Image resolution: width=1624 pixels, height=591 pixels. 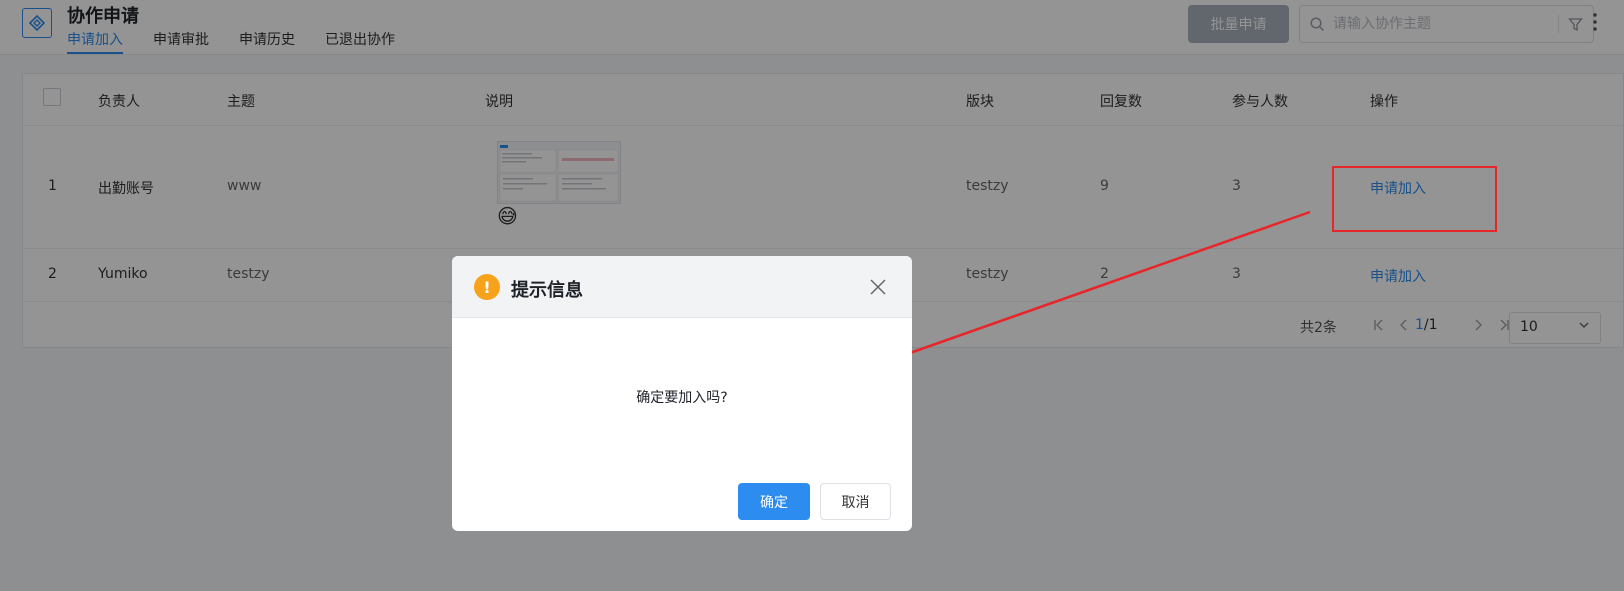 What do you see at coordinates (547, 290) in the screenshot?
I see `dialog-title: 提示信息` at bounding box center [547, 290].